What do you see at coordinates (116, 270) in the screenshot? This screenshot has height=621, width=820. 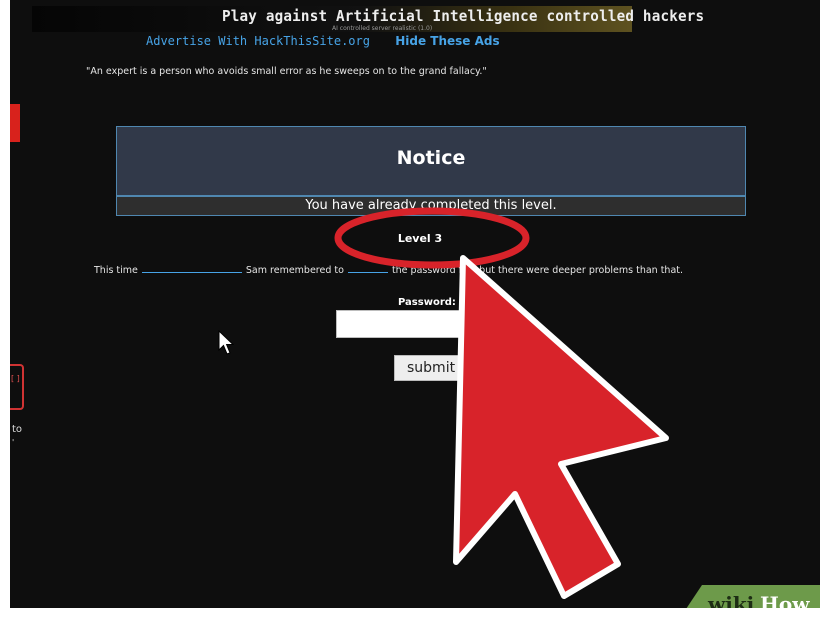 I see `hint-part-1: This time` at bounding box center [116, 270].